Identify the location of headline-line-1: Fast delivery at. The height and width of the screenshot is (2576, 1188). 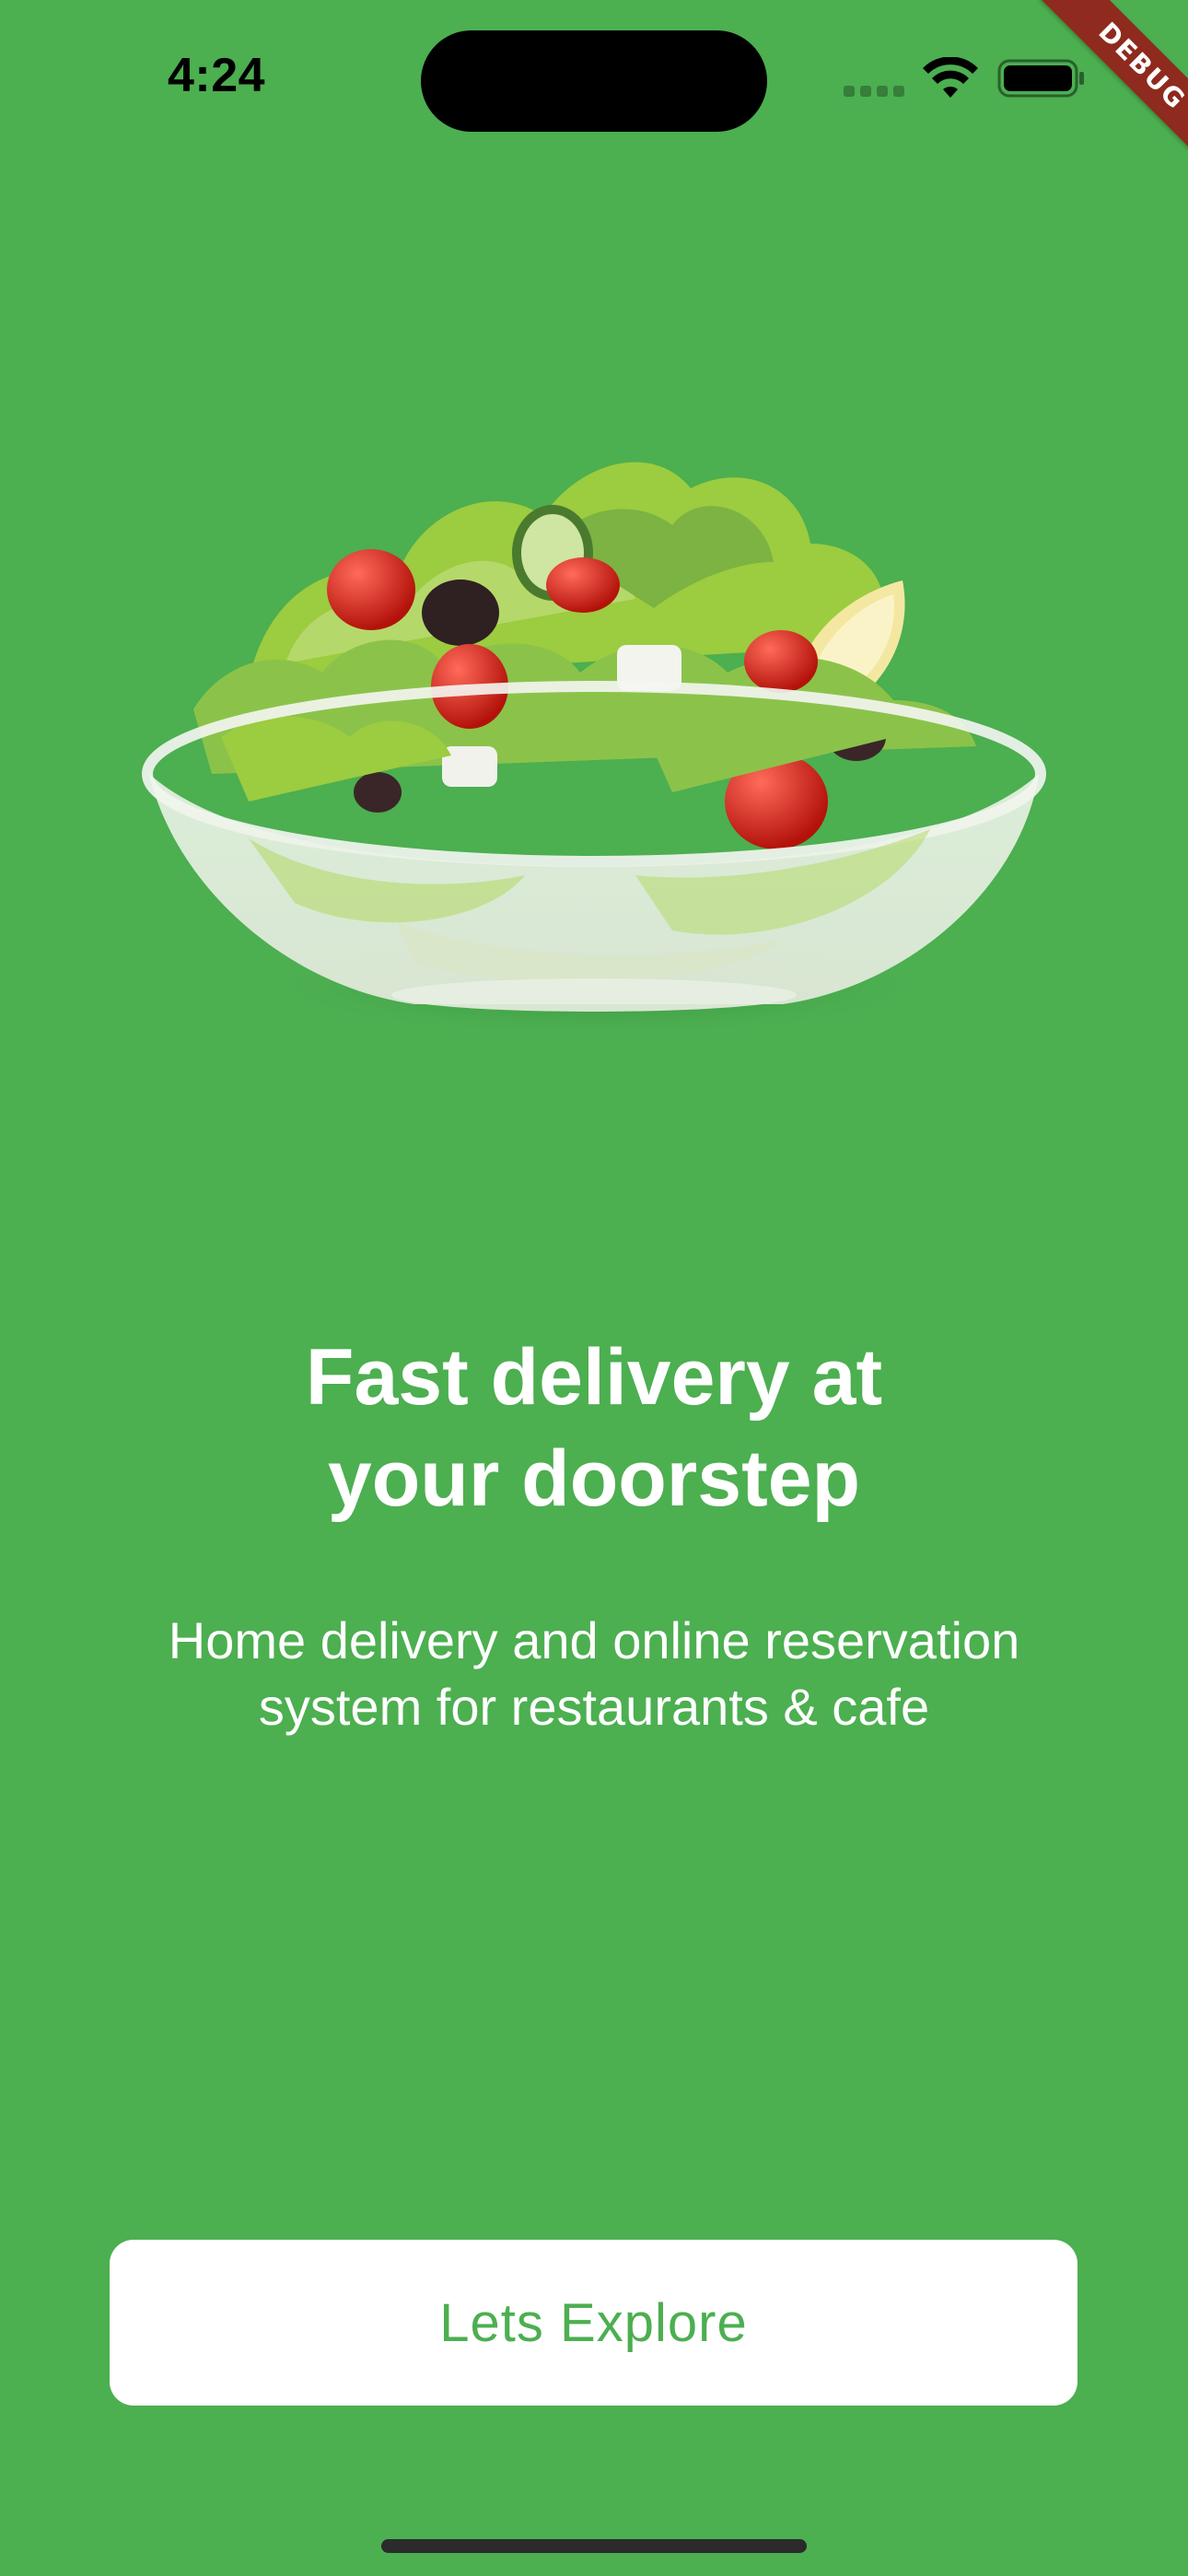
(594, 1377).